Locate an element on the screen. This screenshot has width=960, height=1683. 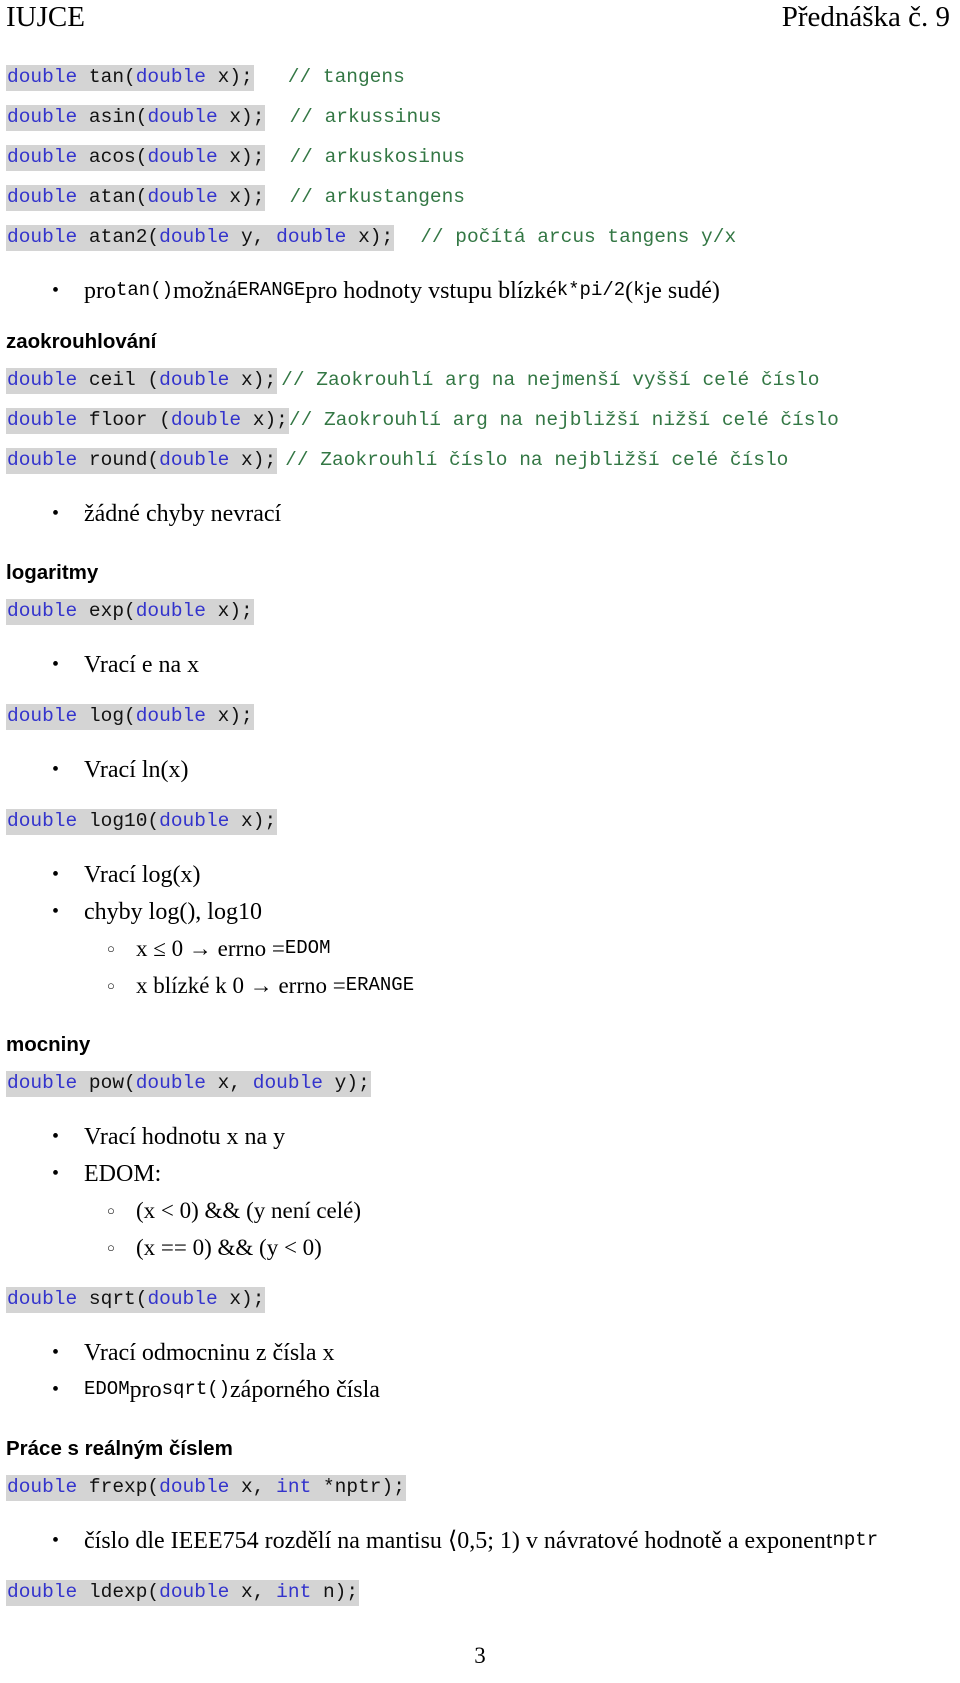
code-comment: // arkuskosinus is located at coordinates (377, 157).